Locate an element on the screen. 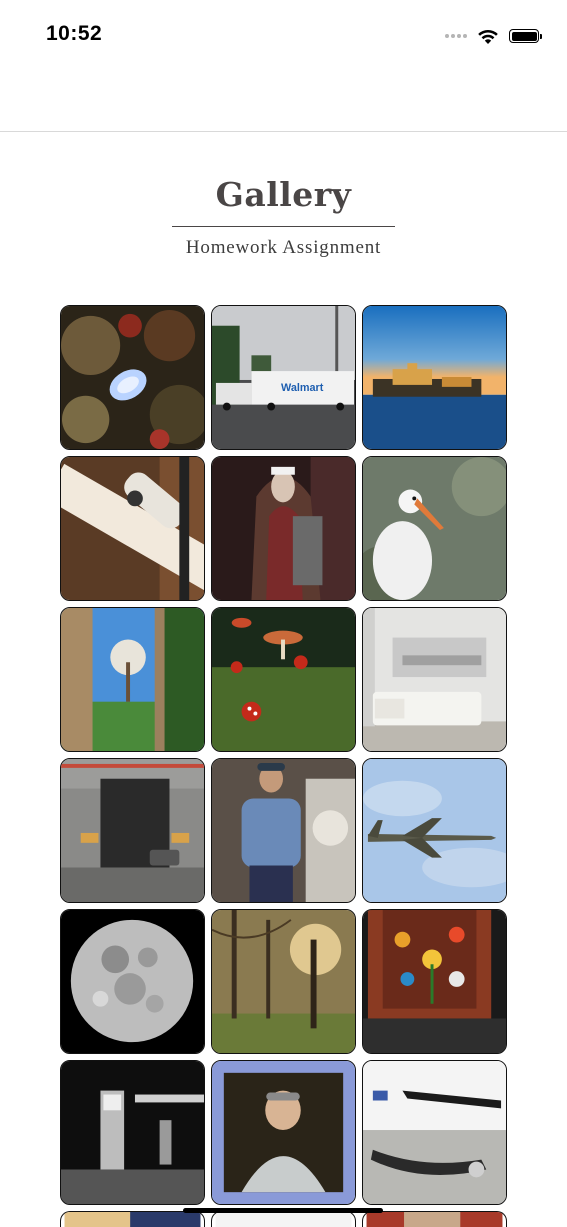 The image size is (567, 1227). wifi-icon is located at coordinates (488, 36).